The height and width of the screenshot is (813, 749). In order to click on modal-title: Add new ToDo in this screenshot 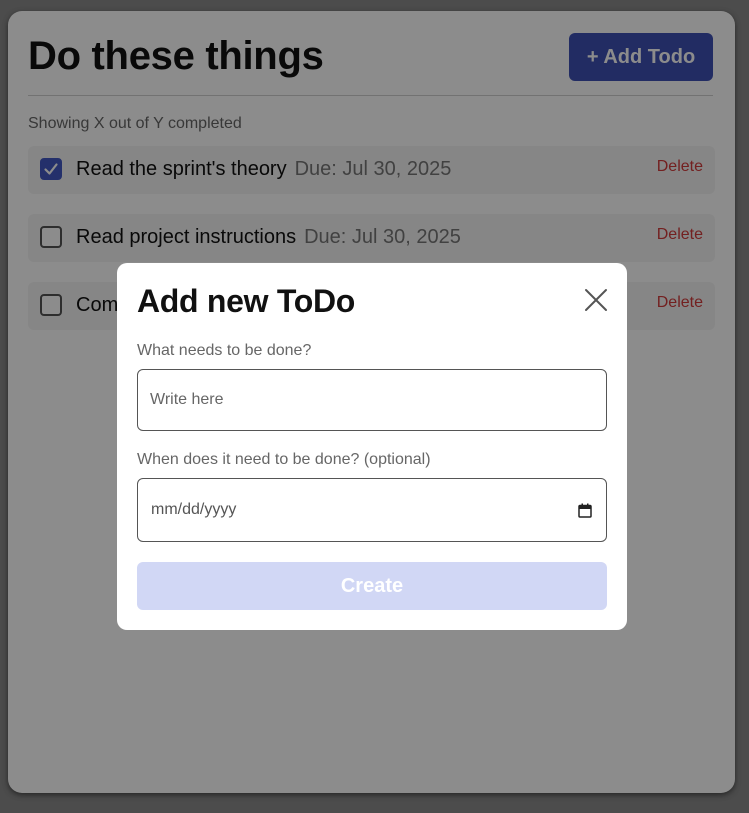, I will do `click(246, 301)`.